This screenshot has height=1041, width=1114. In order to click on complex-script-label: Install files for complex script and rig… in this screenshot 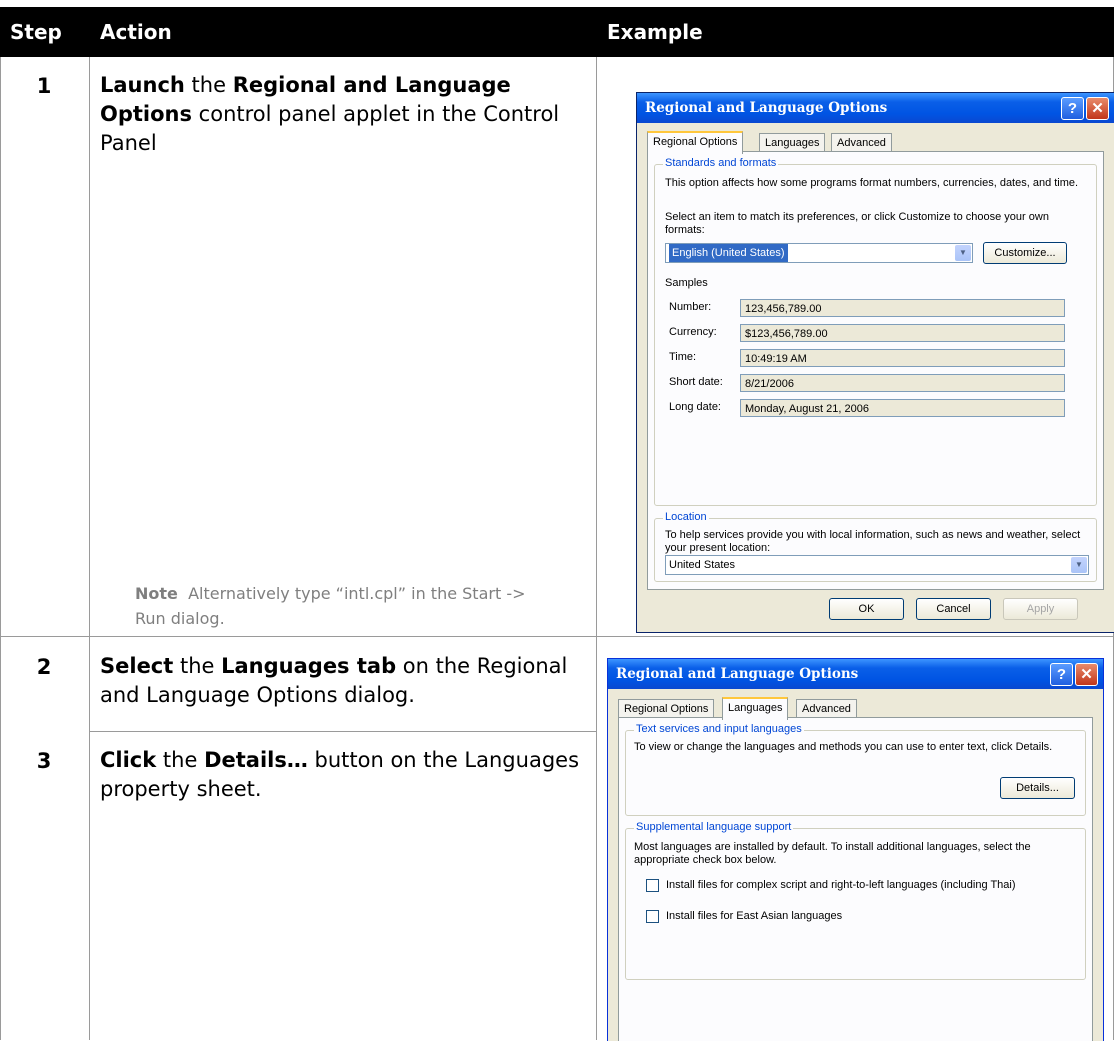, I will do `click(841, 885)`.